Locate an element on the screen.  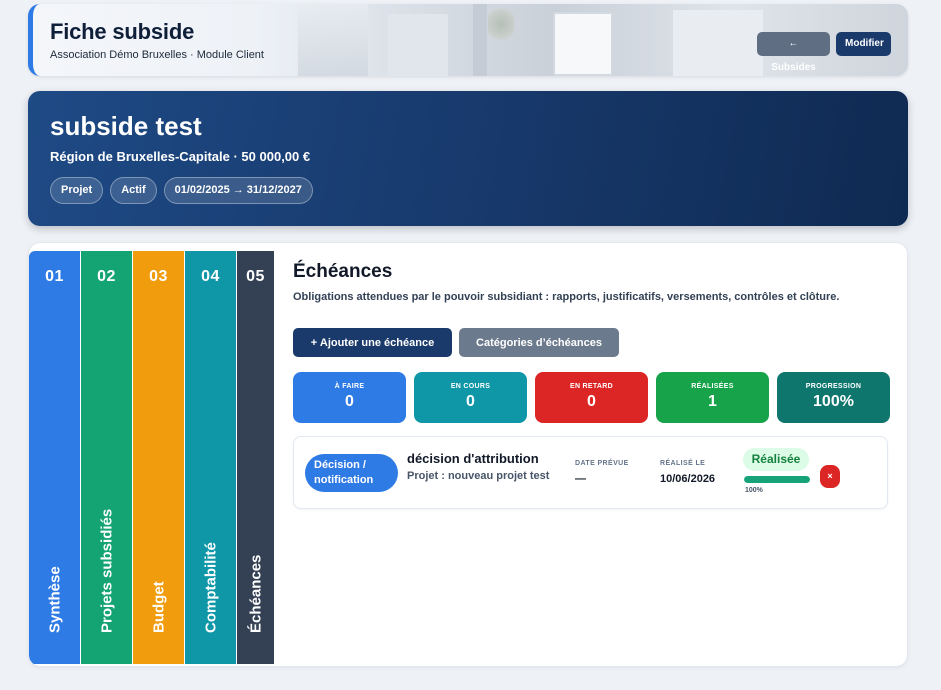
stat-label: EN RETARD is located at coordinates (591, 386).